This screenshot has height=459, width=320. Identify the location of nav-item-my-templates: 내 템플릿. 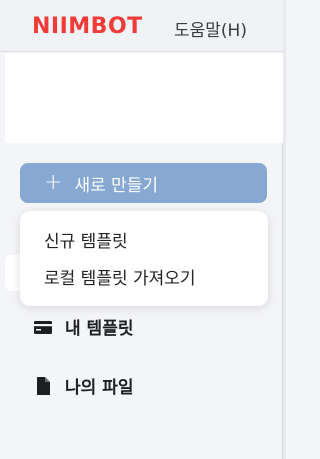
(83, 326).